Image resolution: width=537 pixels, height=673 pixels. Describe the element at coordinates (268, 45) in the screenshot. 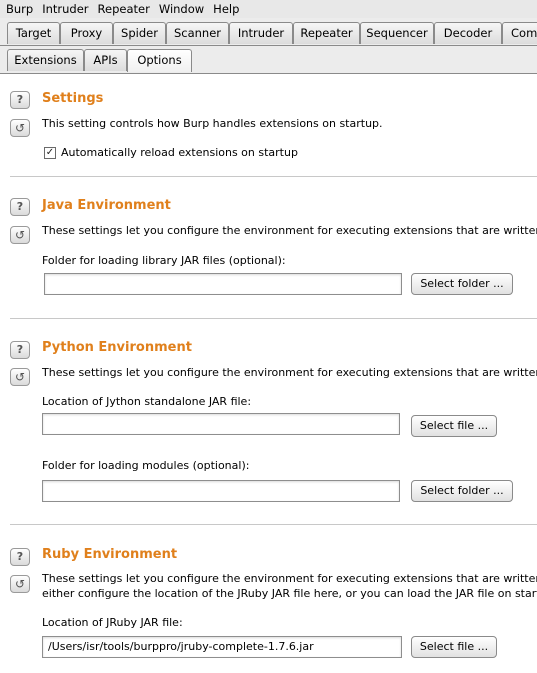

I see `tab-divider` at that location.